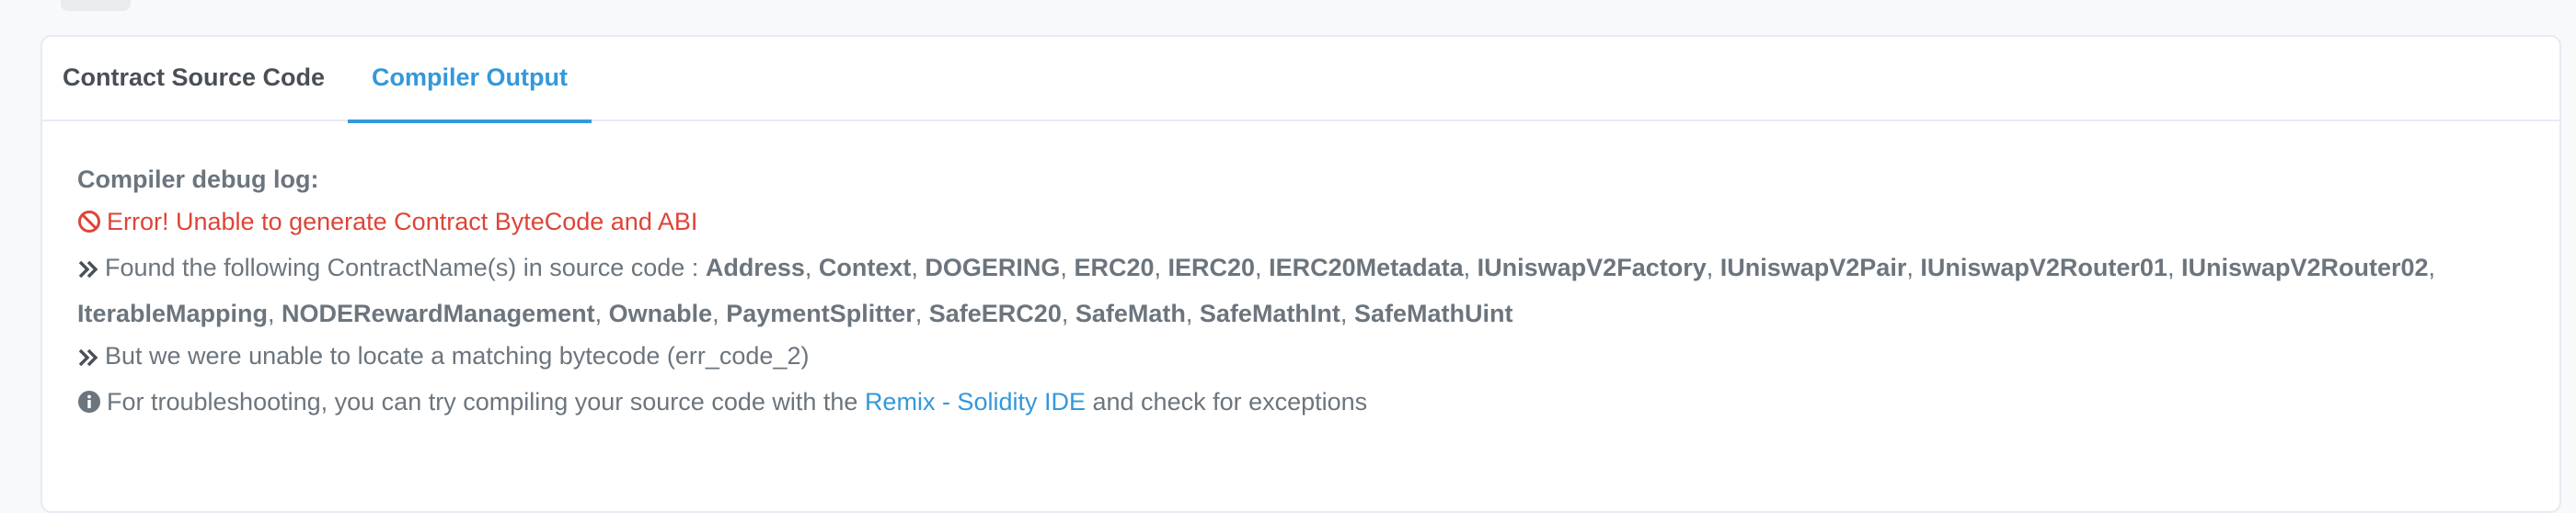 The image size is (2576, 513). I want to click on troubleshoot-suffix: and check for exceptions, so click(1230, 402).